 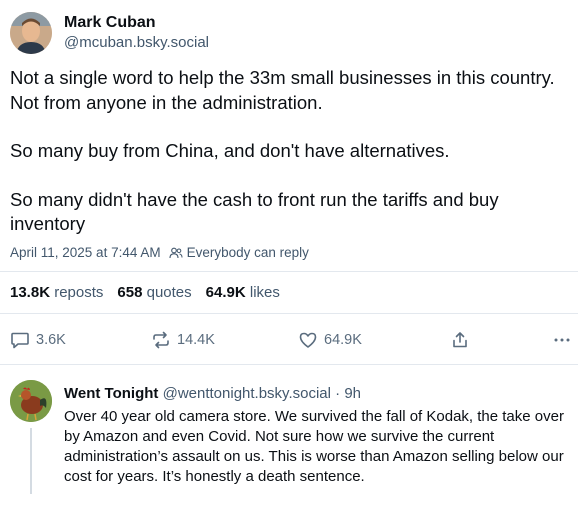 What do you see at coordinates (225, 292) in the screenshot?
I see `likes-count: 64.9K` at bounding box center [225, 292].